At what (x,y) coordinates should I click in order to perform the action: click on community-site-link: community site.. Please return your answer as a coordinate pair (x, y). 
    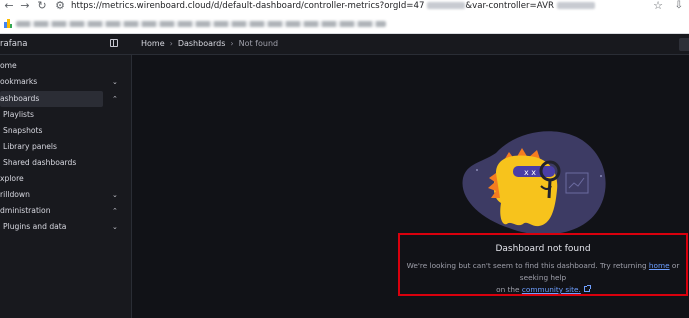
    Looking at the image, I should click on (551, 289).